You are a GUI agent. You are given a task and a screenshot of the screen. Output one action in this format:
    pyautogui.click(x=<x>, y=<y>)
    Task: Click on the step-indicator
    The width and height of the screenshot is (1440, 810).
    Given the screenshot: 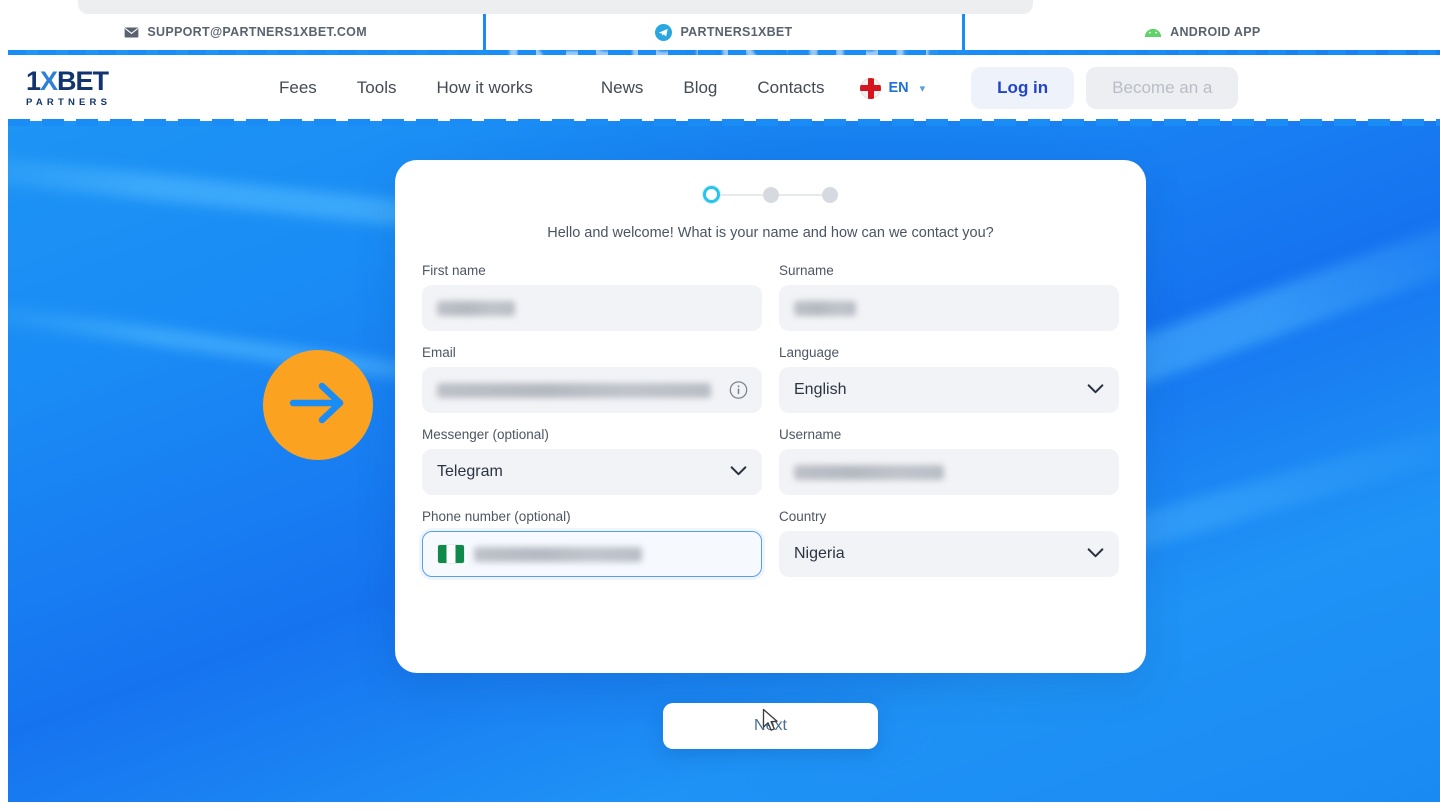 What is the action you would take?
    pyautogui.click(x=770, y=181)
    